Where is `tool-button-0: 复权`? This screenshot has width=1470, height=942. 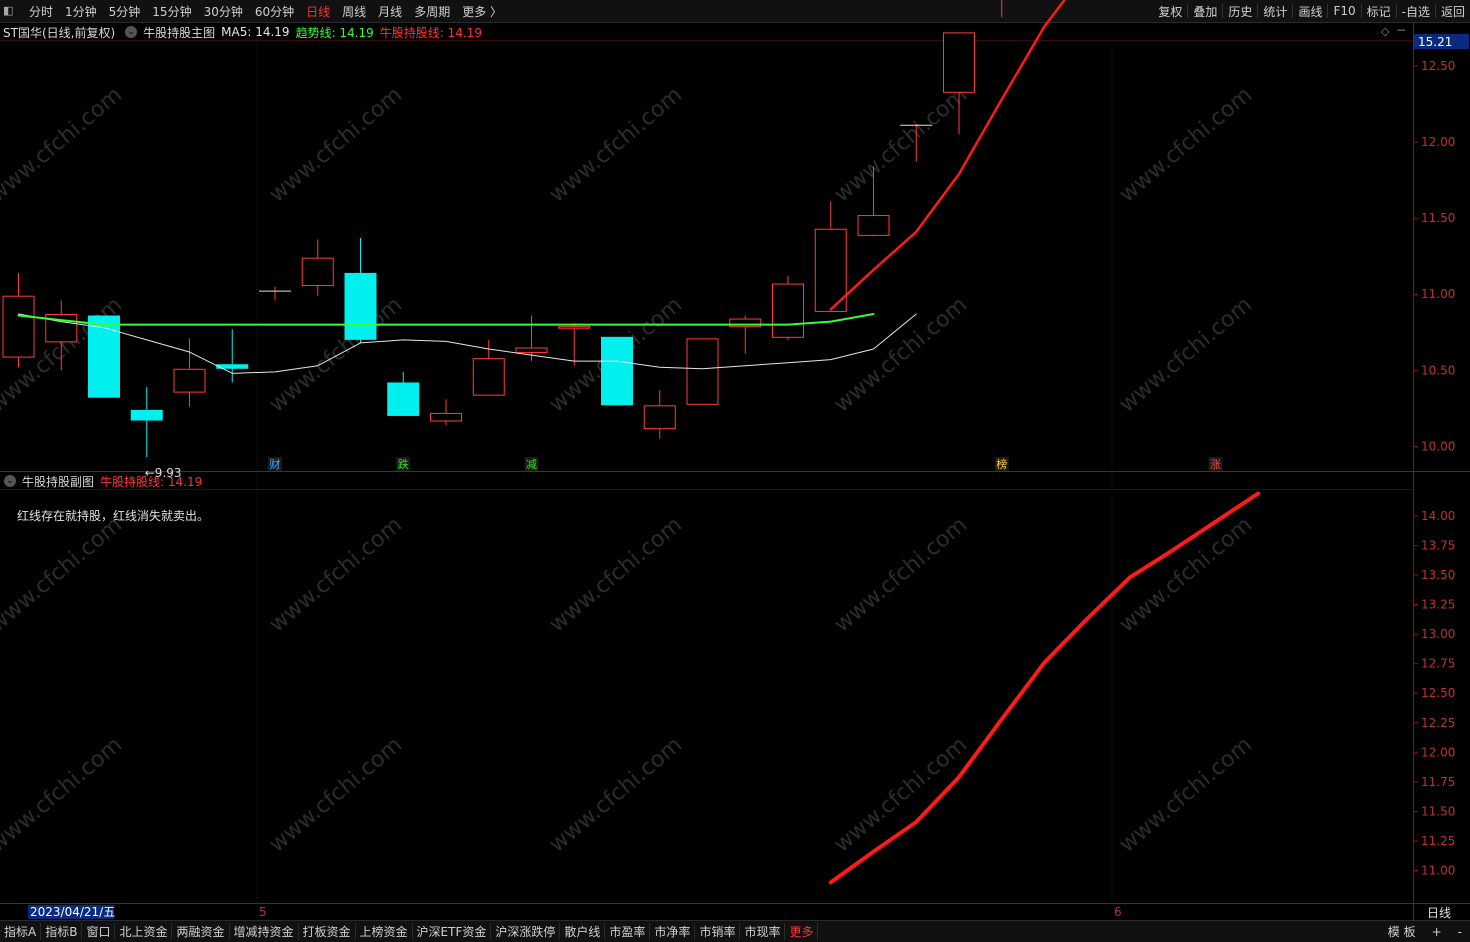 tool-button-0: 复权 is located at coordinates (1170, 11).